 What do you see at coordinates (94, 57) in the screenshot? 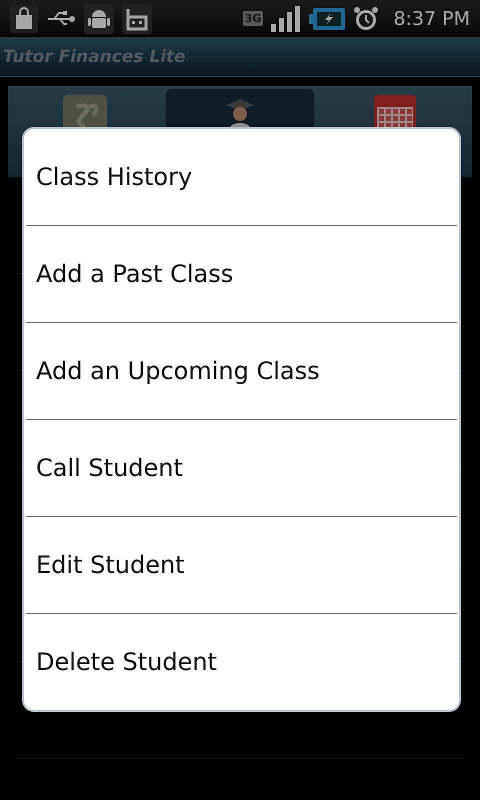
I see `app-title: Tutor Finances Lite` at bounding box center [94, 57].